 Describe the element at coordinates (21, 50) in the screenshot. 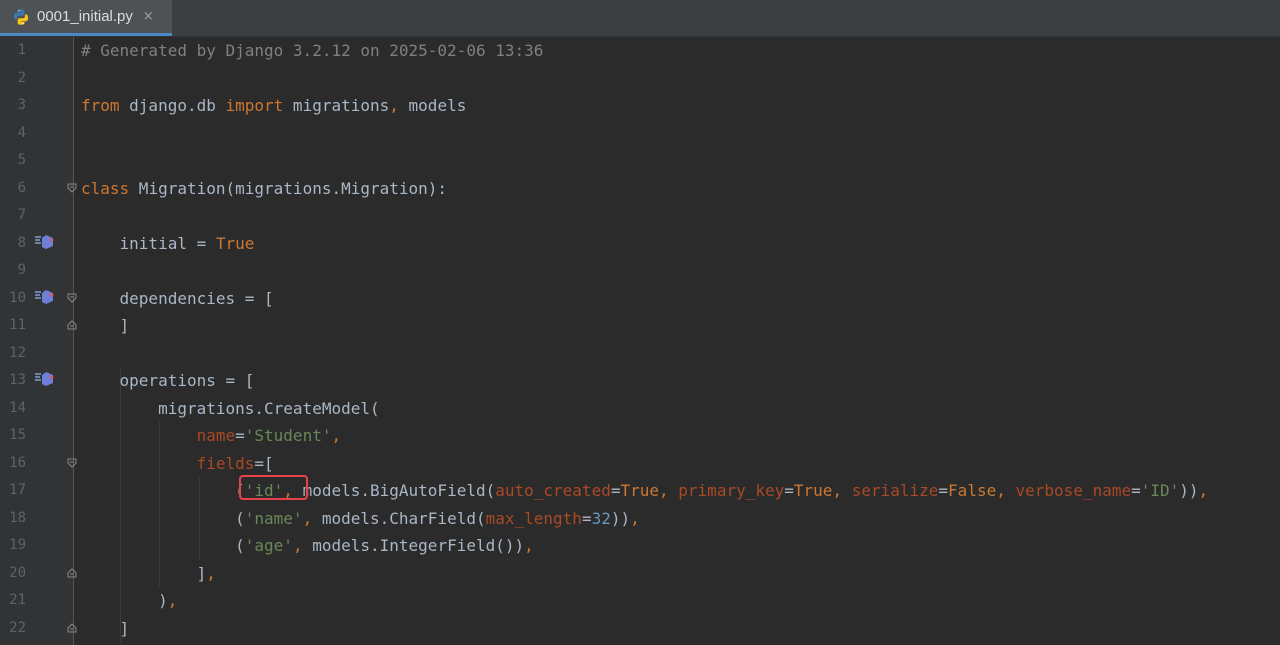

I see `line-number: 1` at that location.